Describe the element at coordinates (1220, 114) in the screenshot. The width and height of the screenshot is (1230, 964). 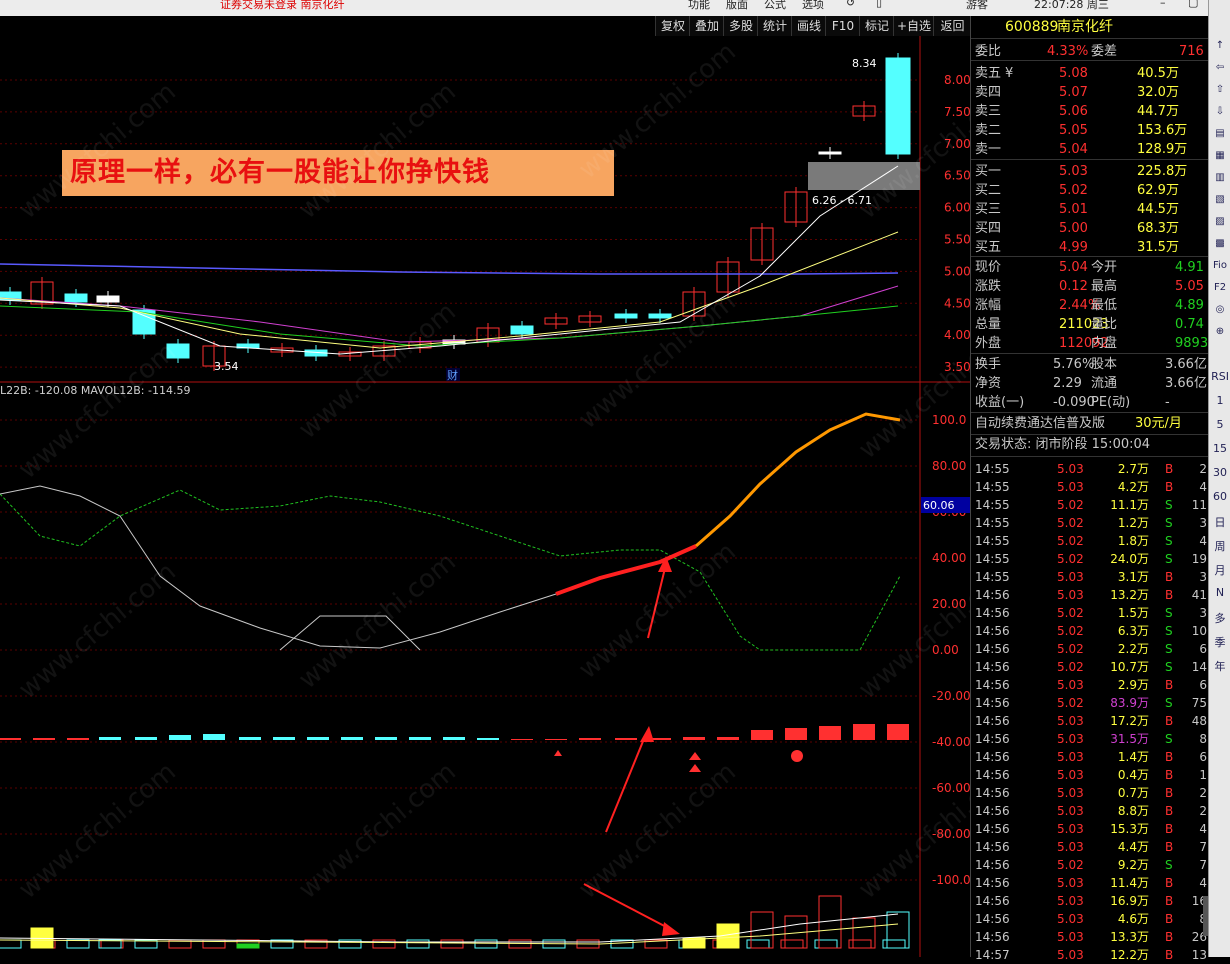
I see `side-tool-icon: ⇩` at that location.